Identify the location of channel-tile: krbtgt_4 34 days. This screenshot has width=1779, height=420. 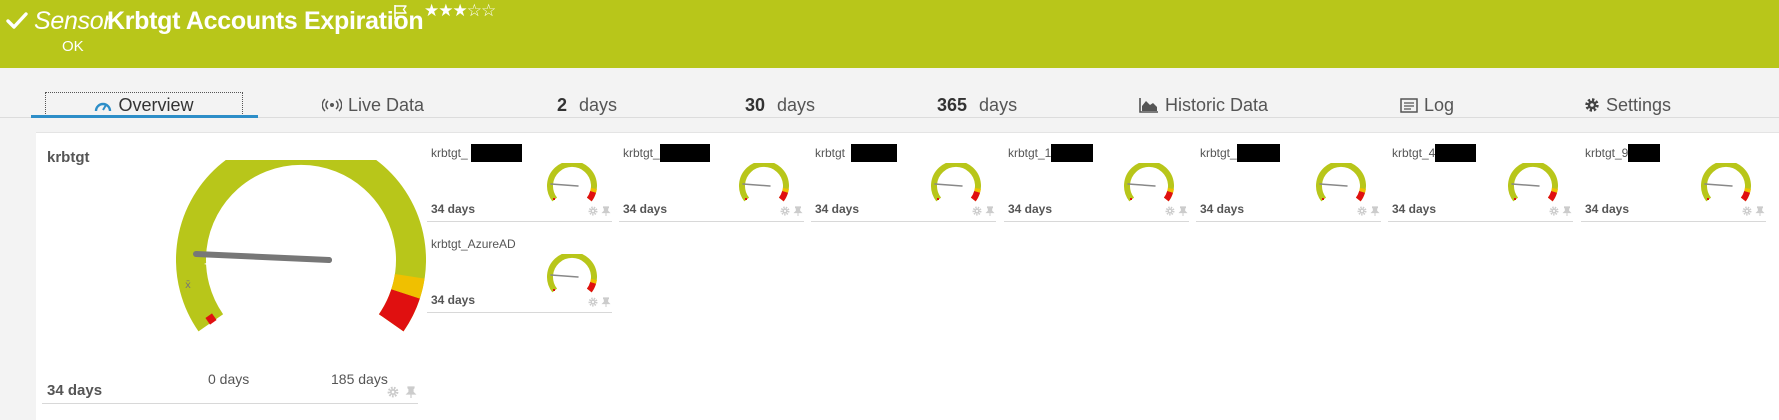
(1481, 177).